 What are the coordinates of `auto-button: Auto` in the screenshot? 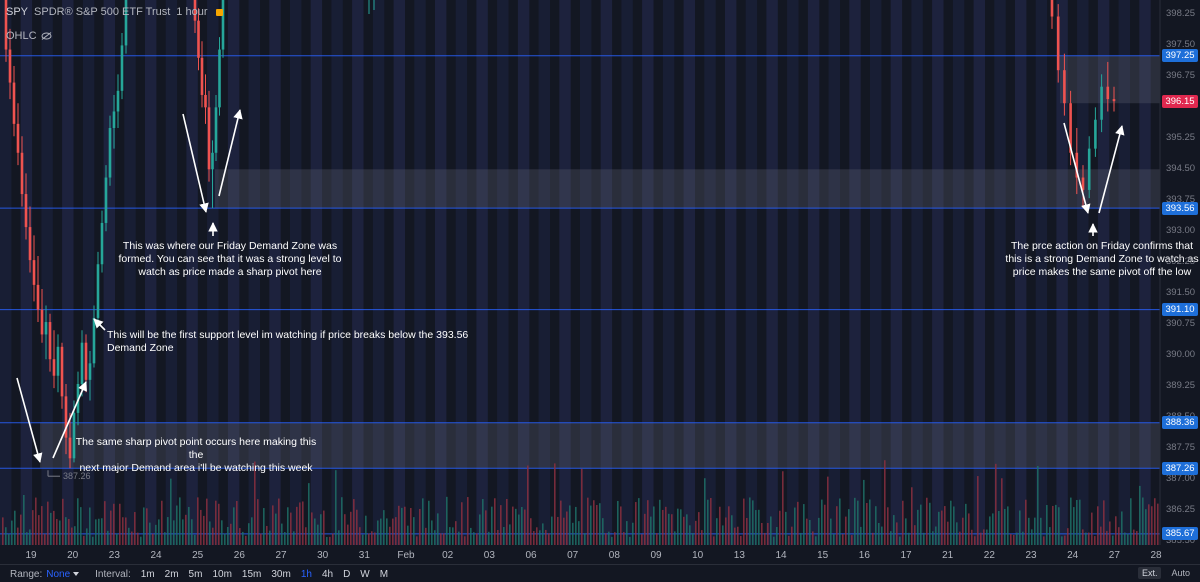 It's located at (1180, 573).